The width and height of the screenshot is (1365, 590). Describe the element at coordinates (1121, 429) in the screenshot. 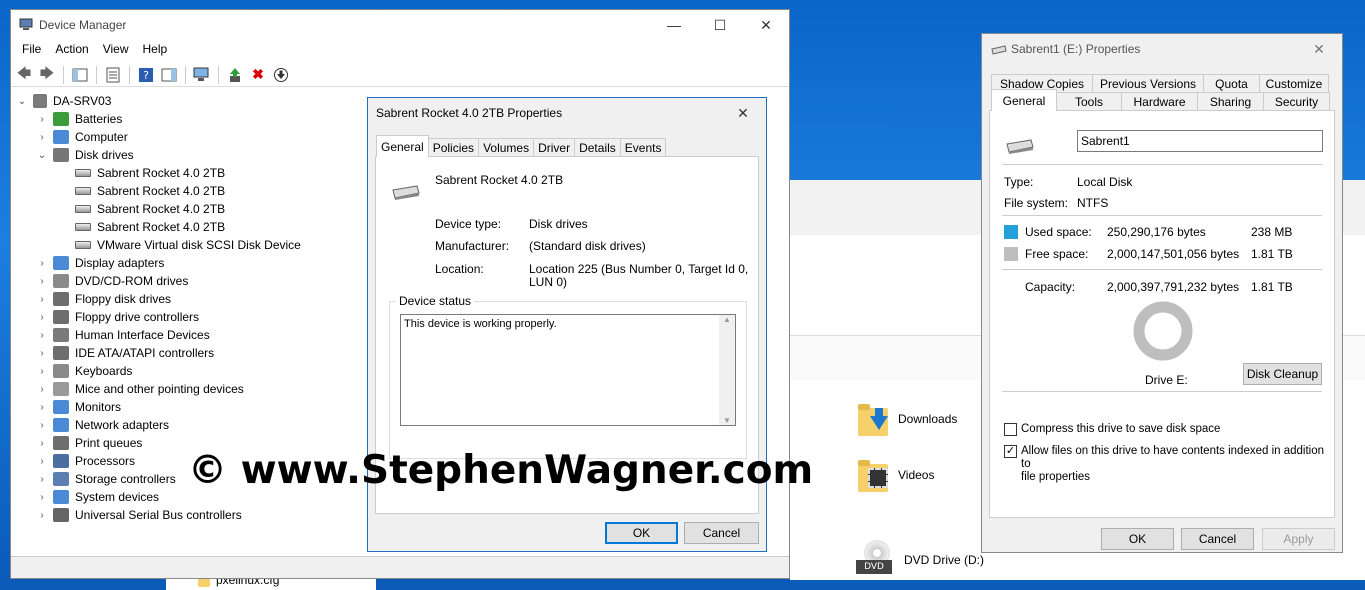

I see `compress-label: Compress this drive to save disk space` at that location.